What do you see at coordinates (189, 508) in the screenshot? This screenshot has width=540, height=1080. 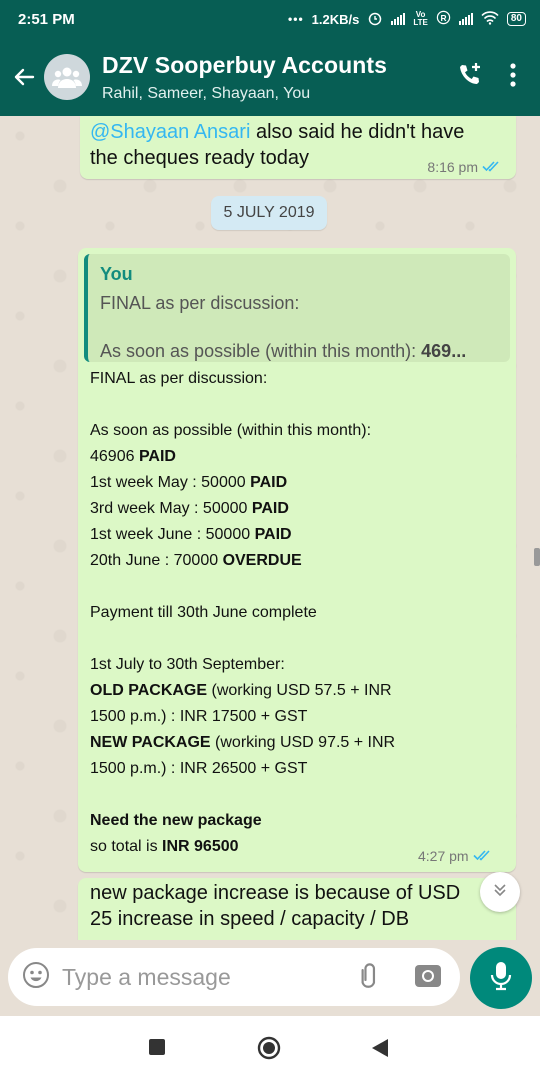 I see `message-line: 3rd week May : 50000 PAID` at bounding box center [189, 508].